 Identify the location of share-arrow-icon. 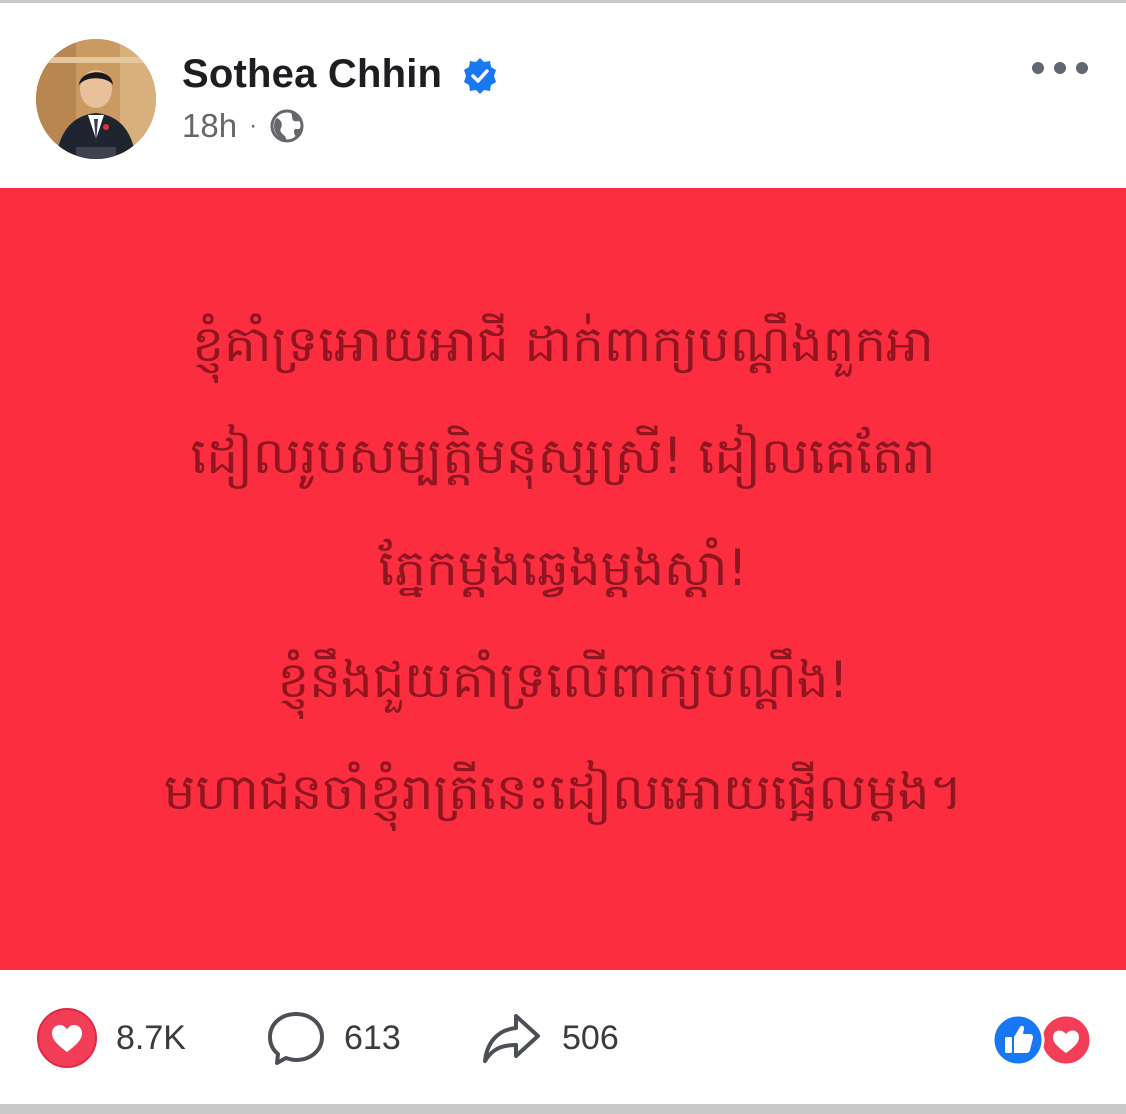
(511, 1038).